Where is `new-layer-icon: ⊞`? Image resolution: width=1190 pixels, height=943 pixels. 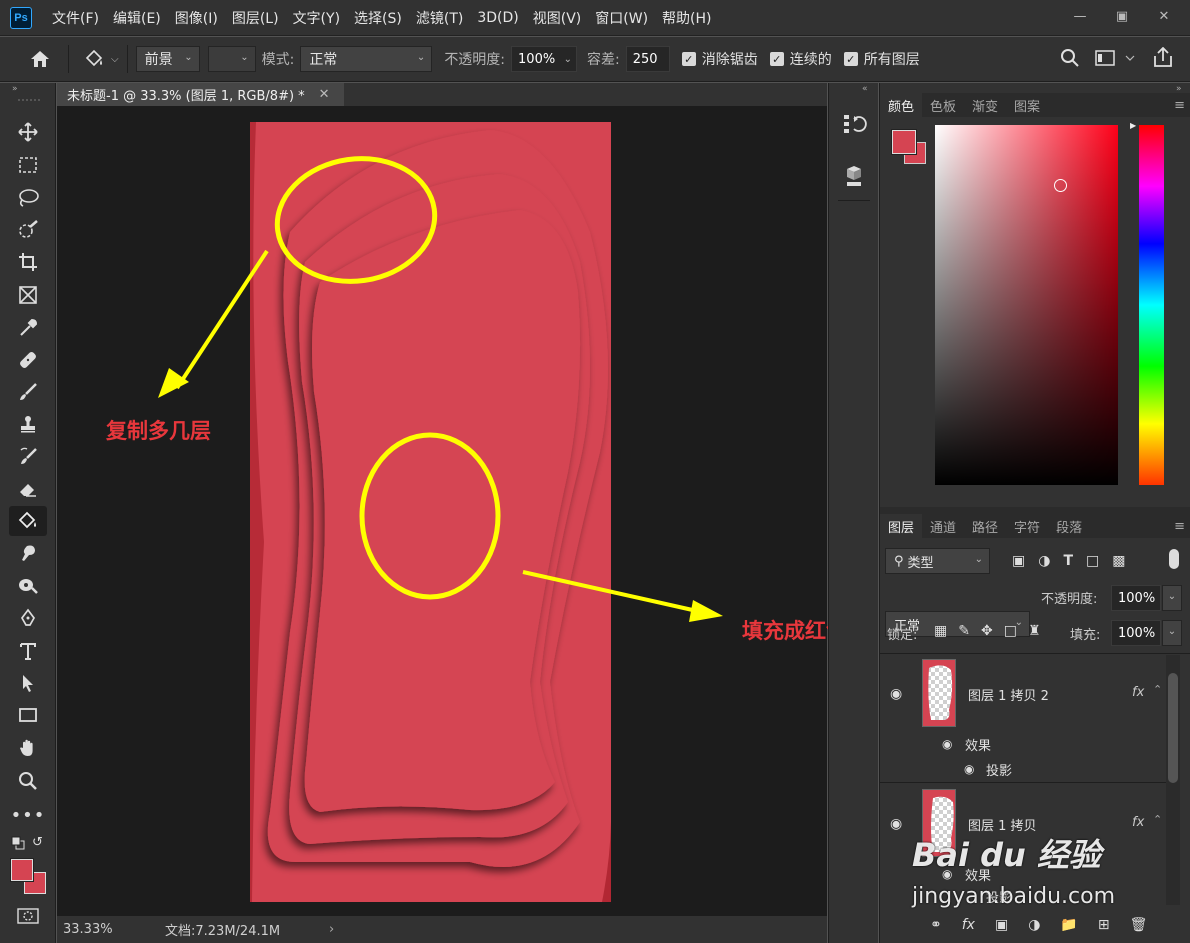 new-layer-icon: ⊞ is located at coordinates (1104, 925).